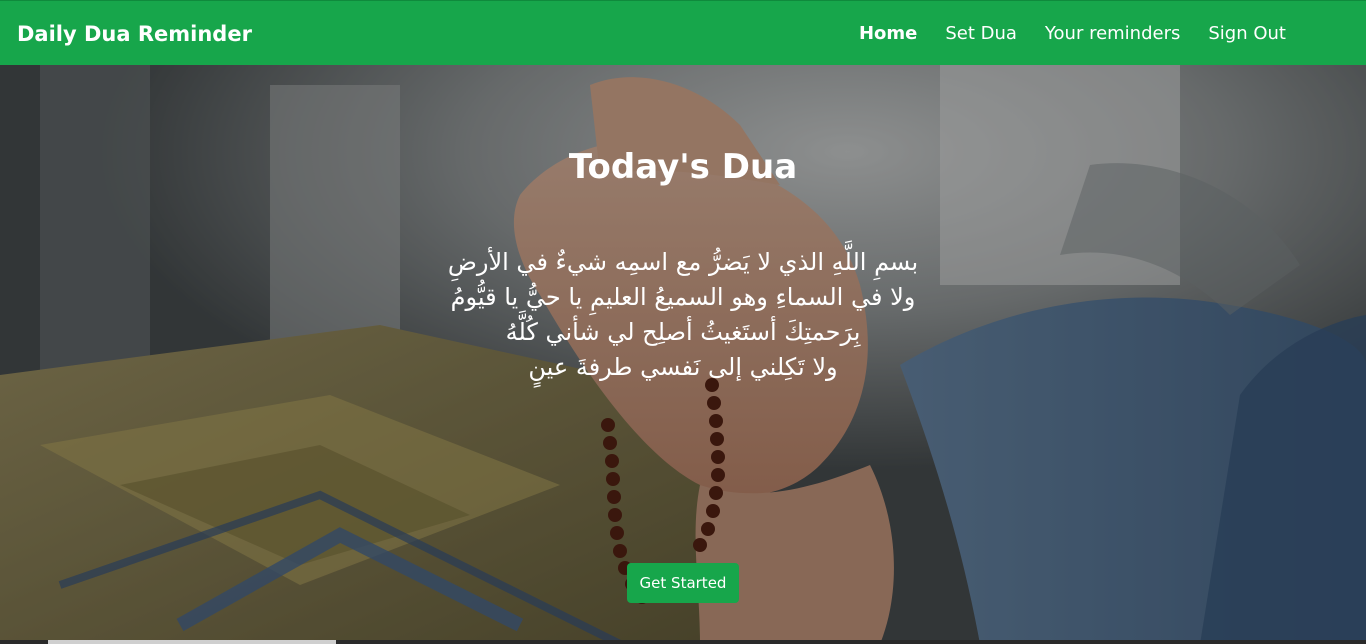  Describe the element at coordinates (981, 34) in the screenshot. I see `nav-link-set-dua: Set Dua` at that location.